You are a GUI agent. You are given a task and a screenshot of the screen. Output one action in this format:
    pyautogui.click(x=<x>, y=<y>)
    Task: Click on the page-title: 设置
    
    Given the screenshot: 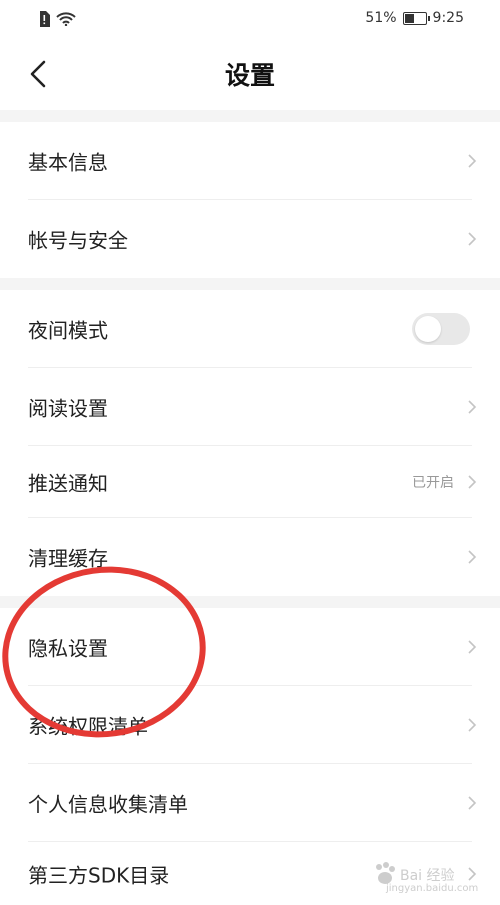 What is the action you would take?
    pyautogui.click(x=249, y=75)
    